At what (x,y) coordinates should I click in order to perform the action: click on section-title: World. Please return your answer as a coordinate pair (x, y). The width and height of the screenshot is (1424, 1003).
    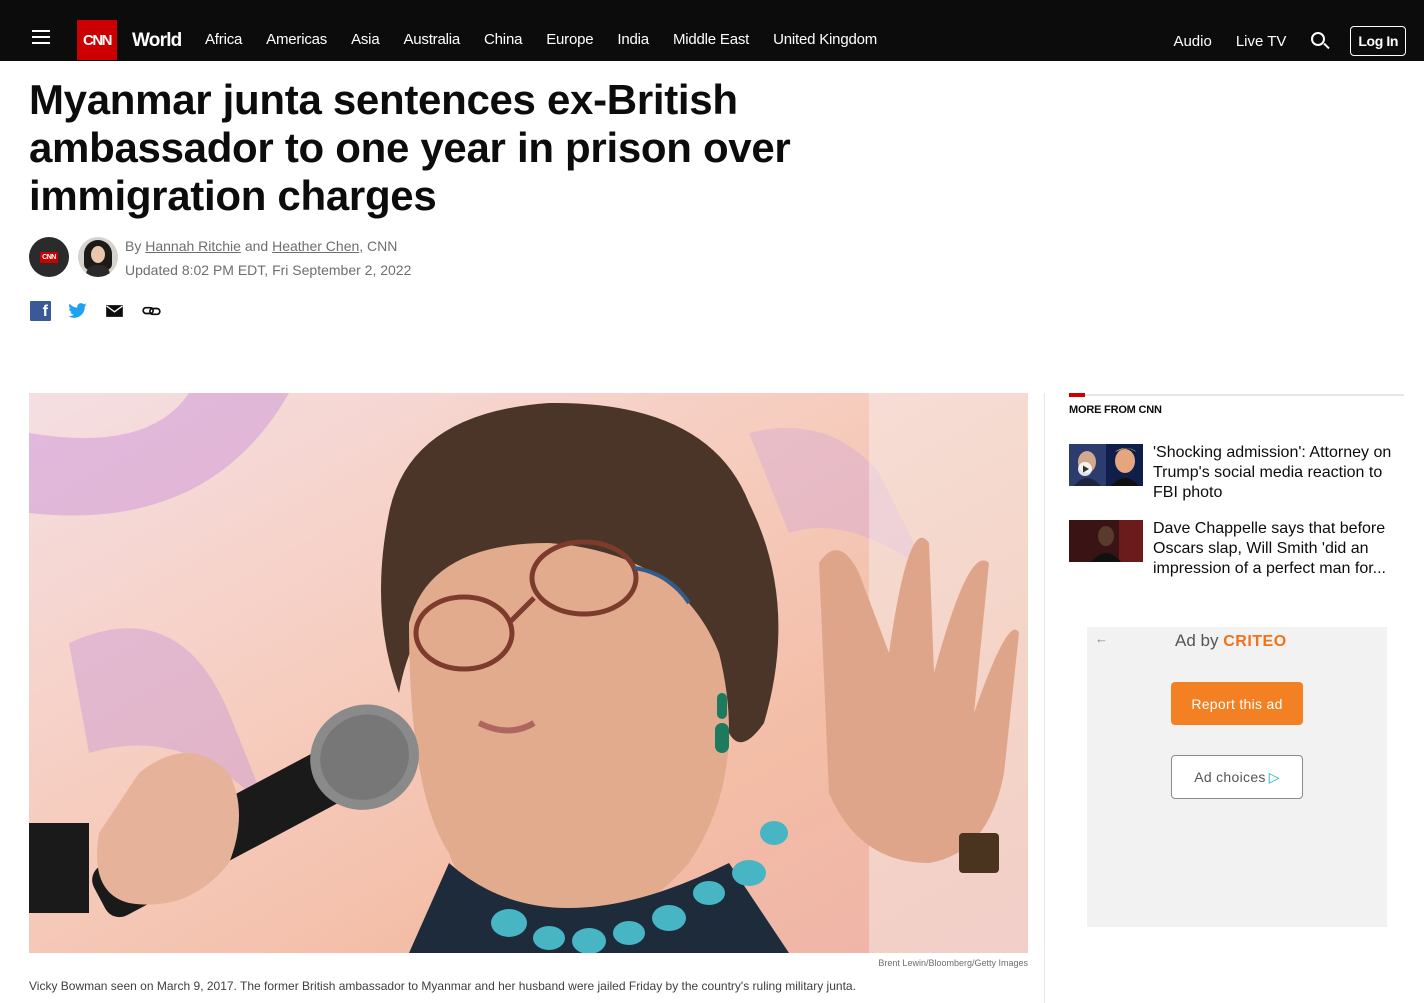
    Looking at the image, I should click on (157, 41).